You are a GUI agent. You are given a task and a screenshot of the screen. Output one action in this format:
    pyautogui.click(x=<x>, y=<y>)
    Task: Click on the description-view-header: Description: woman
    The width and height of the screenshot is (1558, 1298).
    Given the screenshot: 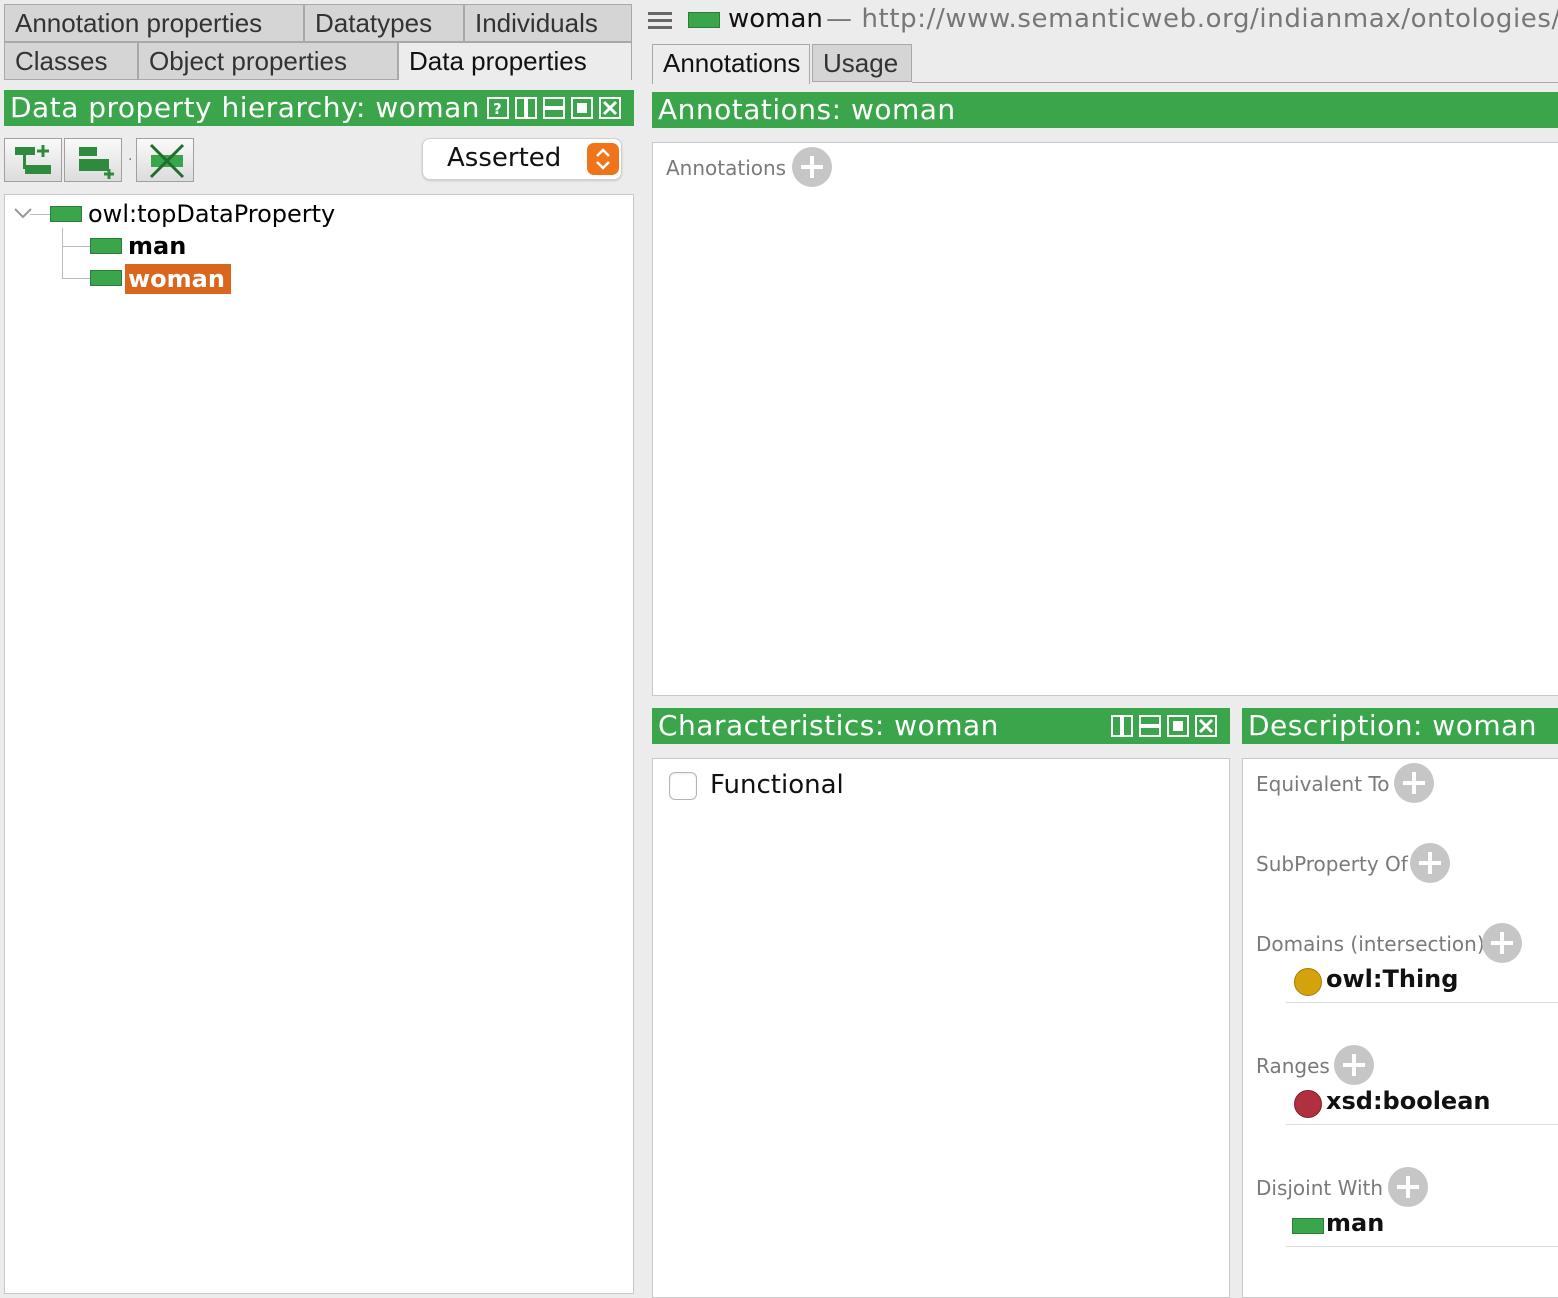 What is the action you would take?
    pyautogui.click(x=1400, y=726)
    